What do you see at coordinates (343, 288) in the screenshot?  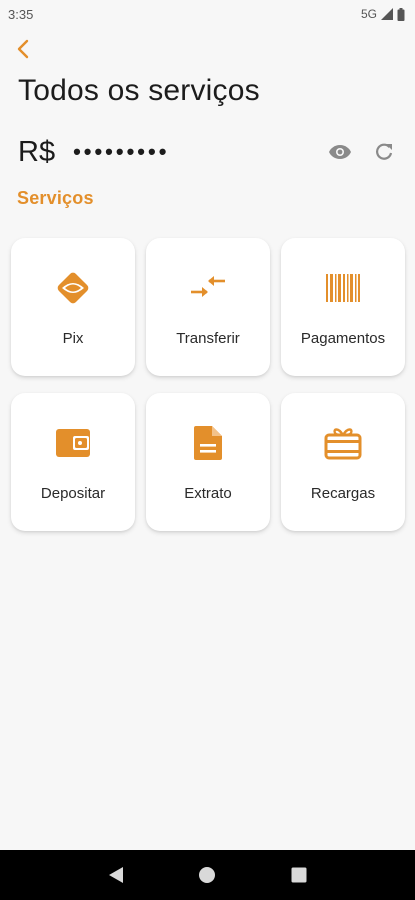 I see `barcode-icon` at bounding box center [343, 288].